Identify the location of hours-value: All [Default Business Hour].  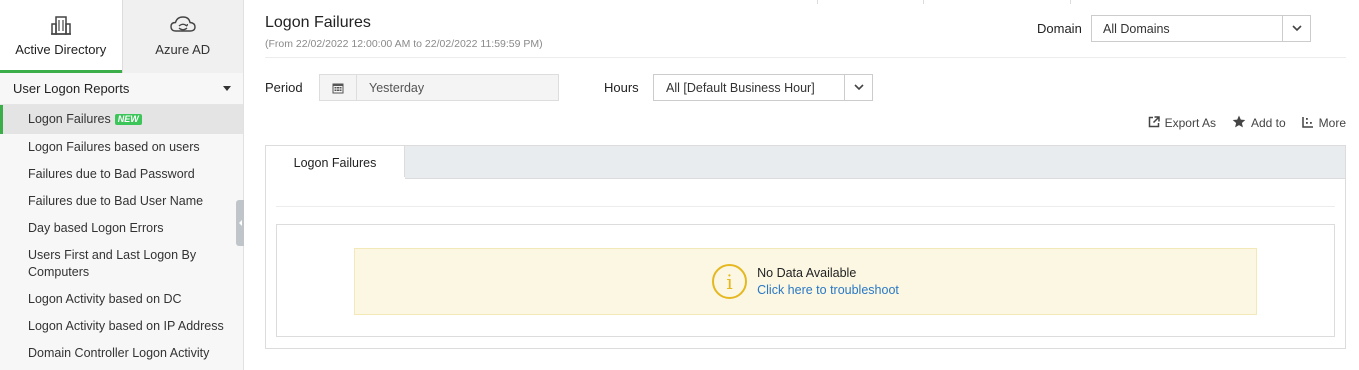
(740, 87).